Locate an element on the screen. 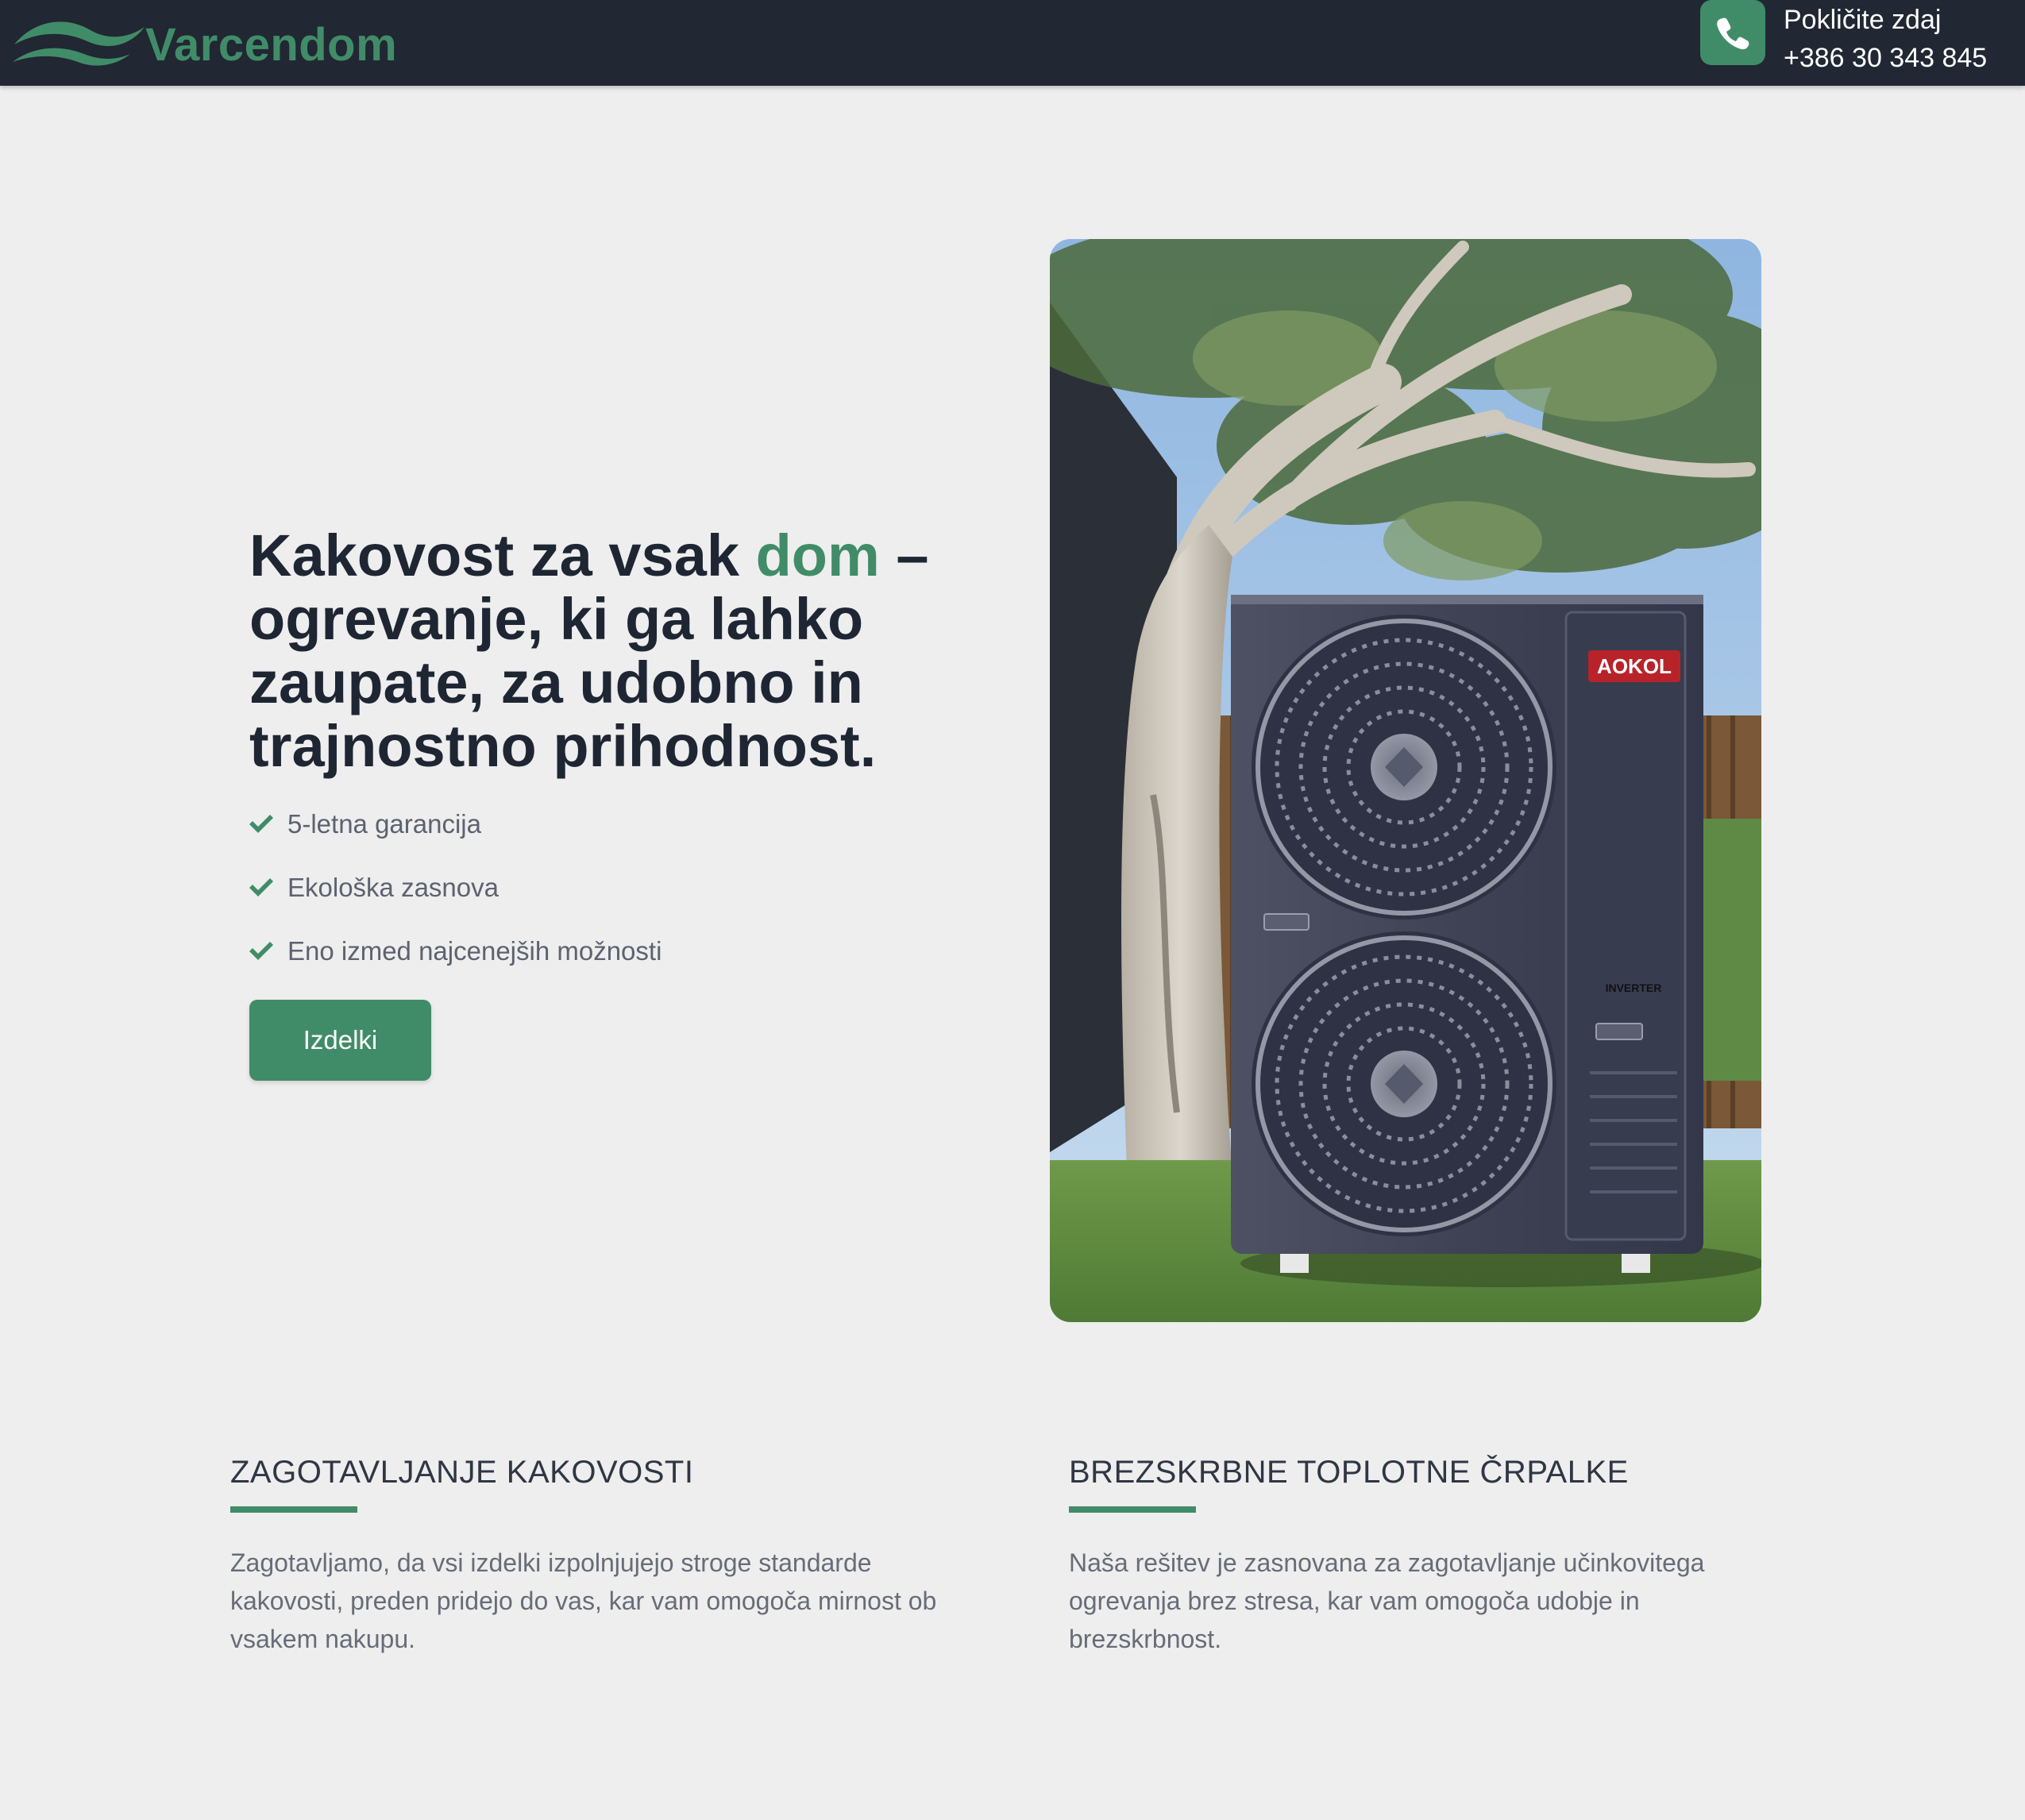 This screenshot has width=2025, height=1820. logo-wave-icon is located at coordinates (78, 38).